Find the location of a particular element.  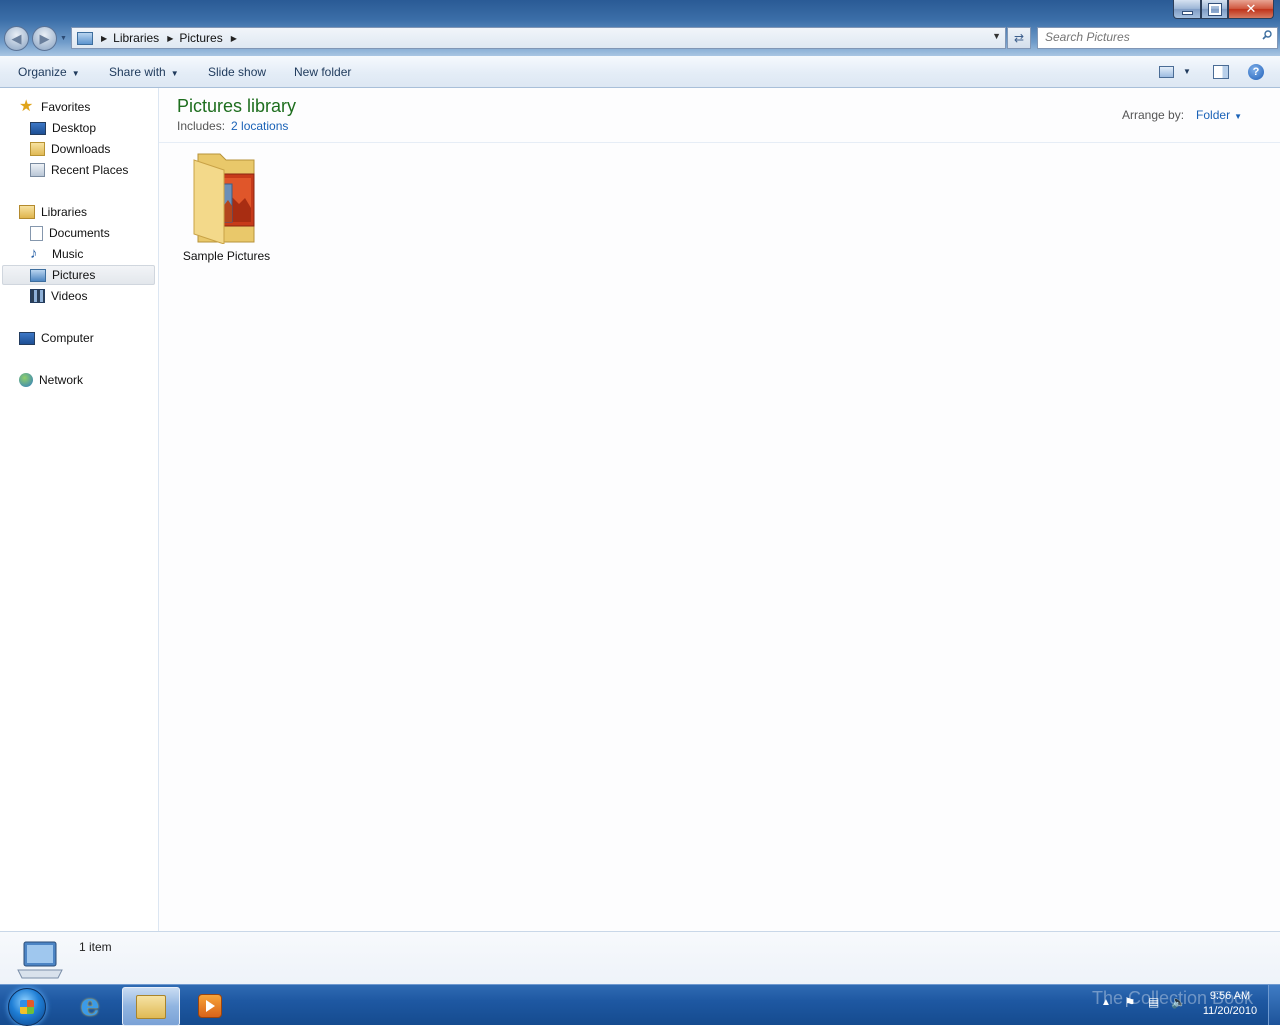

nav-item-desktop: Desktop is located at coordinates (63, 128).